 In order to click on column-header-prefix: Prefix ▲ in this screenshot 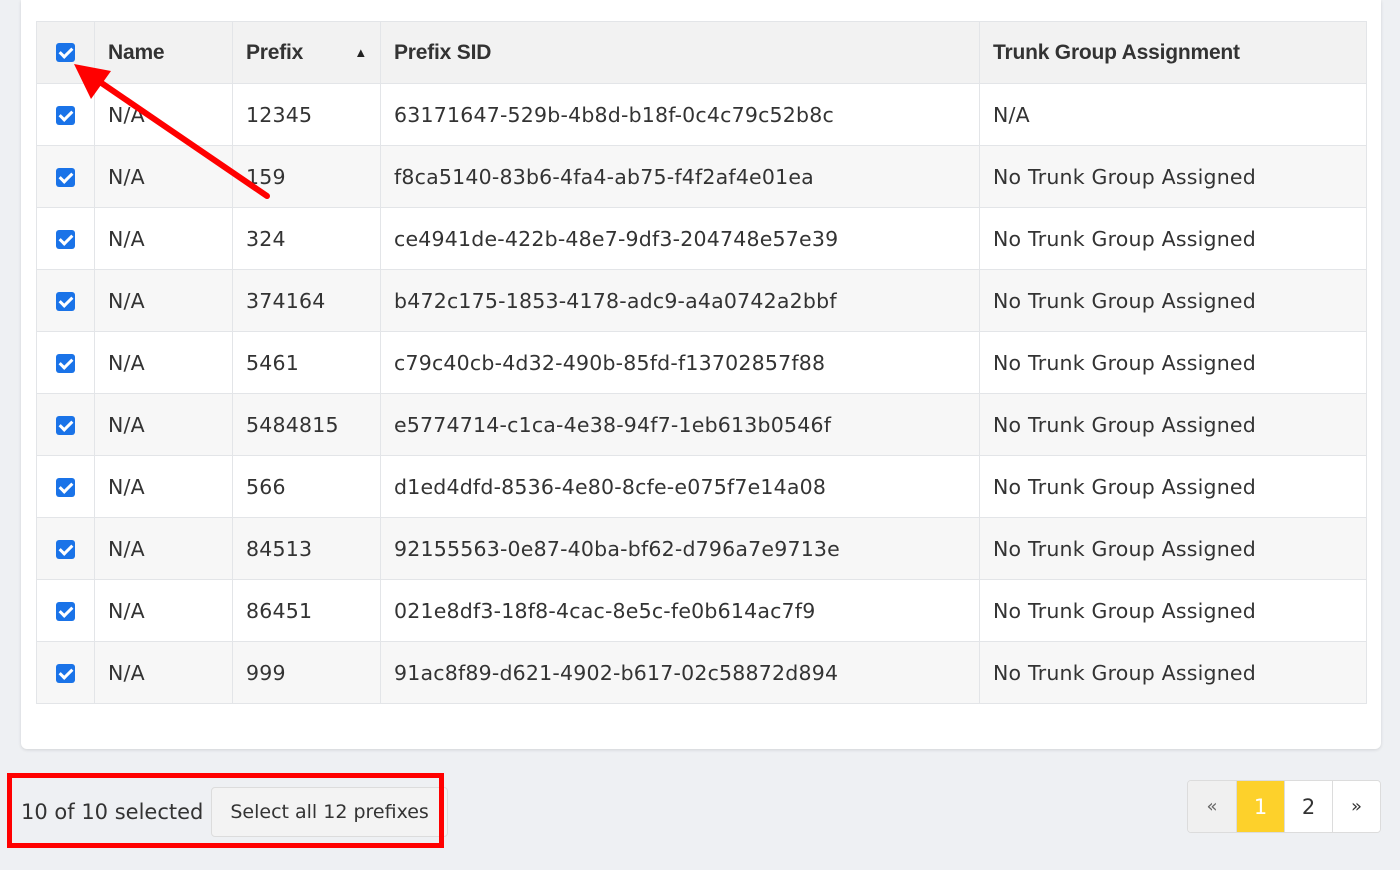, I will do `click(306, 52)`.